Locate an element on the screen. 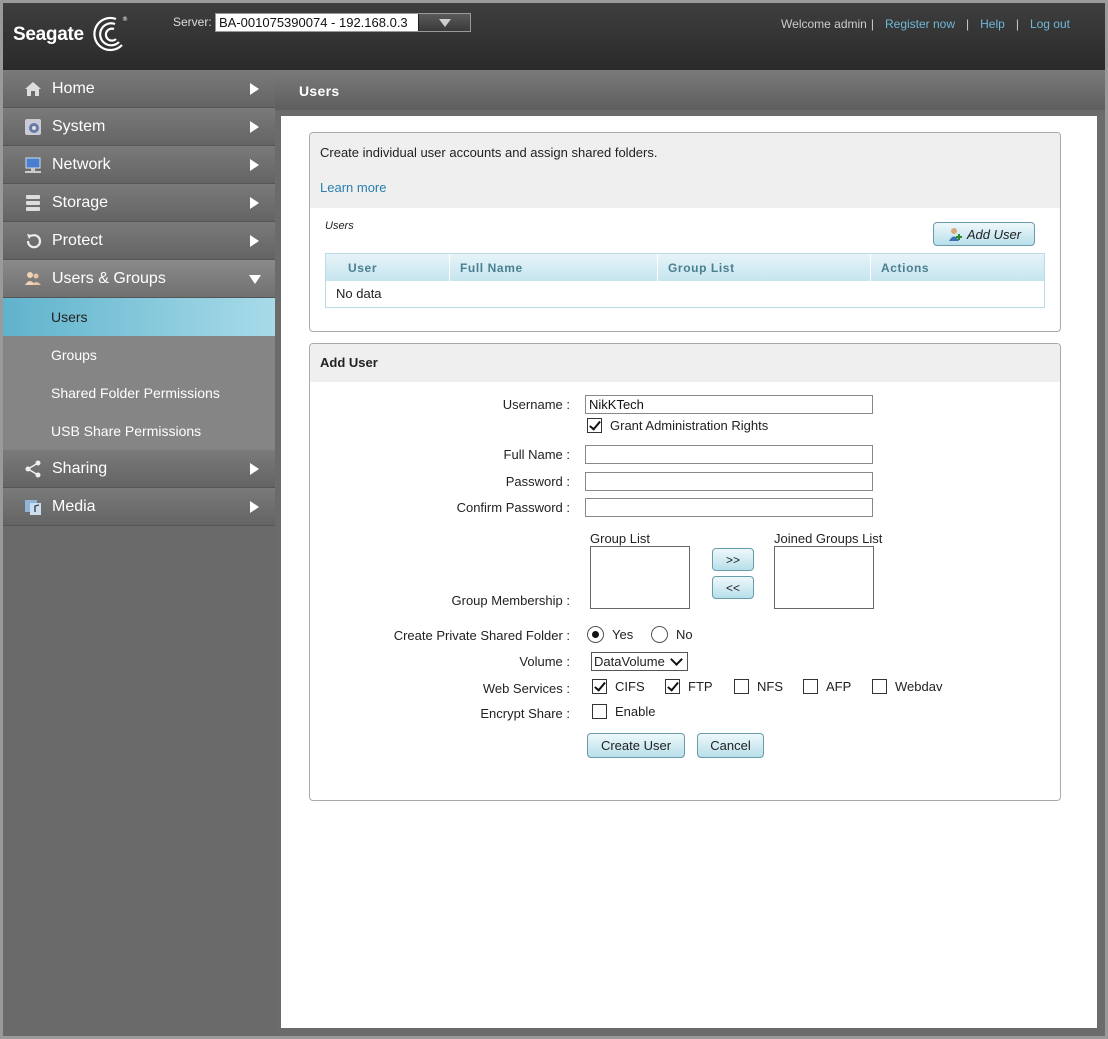  server-label: Server: is located at coordinates (192, 22).